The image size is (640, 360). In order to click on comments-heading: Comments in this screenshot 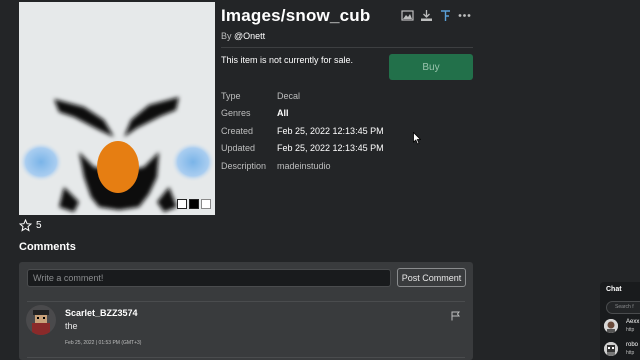, I will do `click(47, 247)`.